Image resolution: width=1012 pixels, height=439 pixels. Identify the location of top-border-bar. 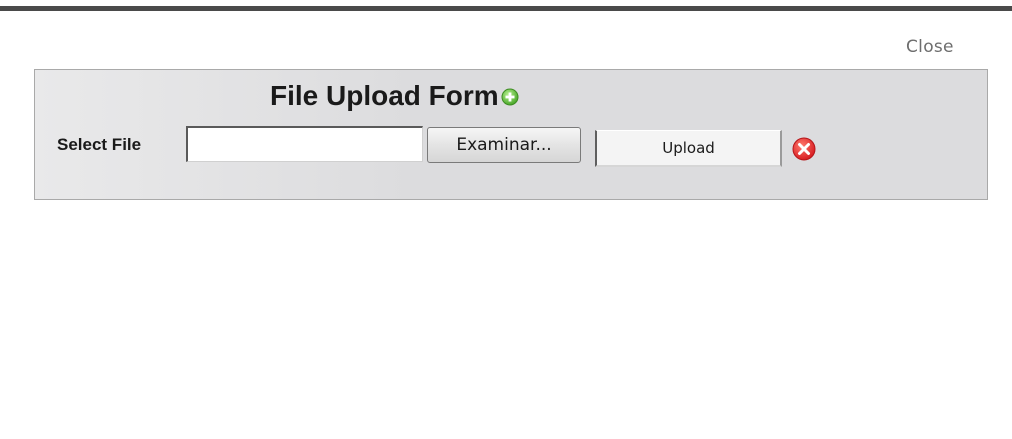
(506, 8).